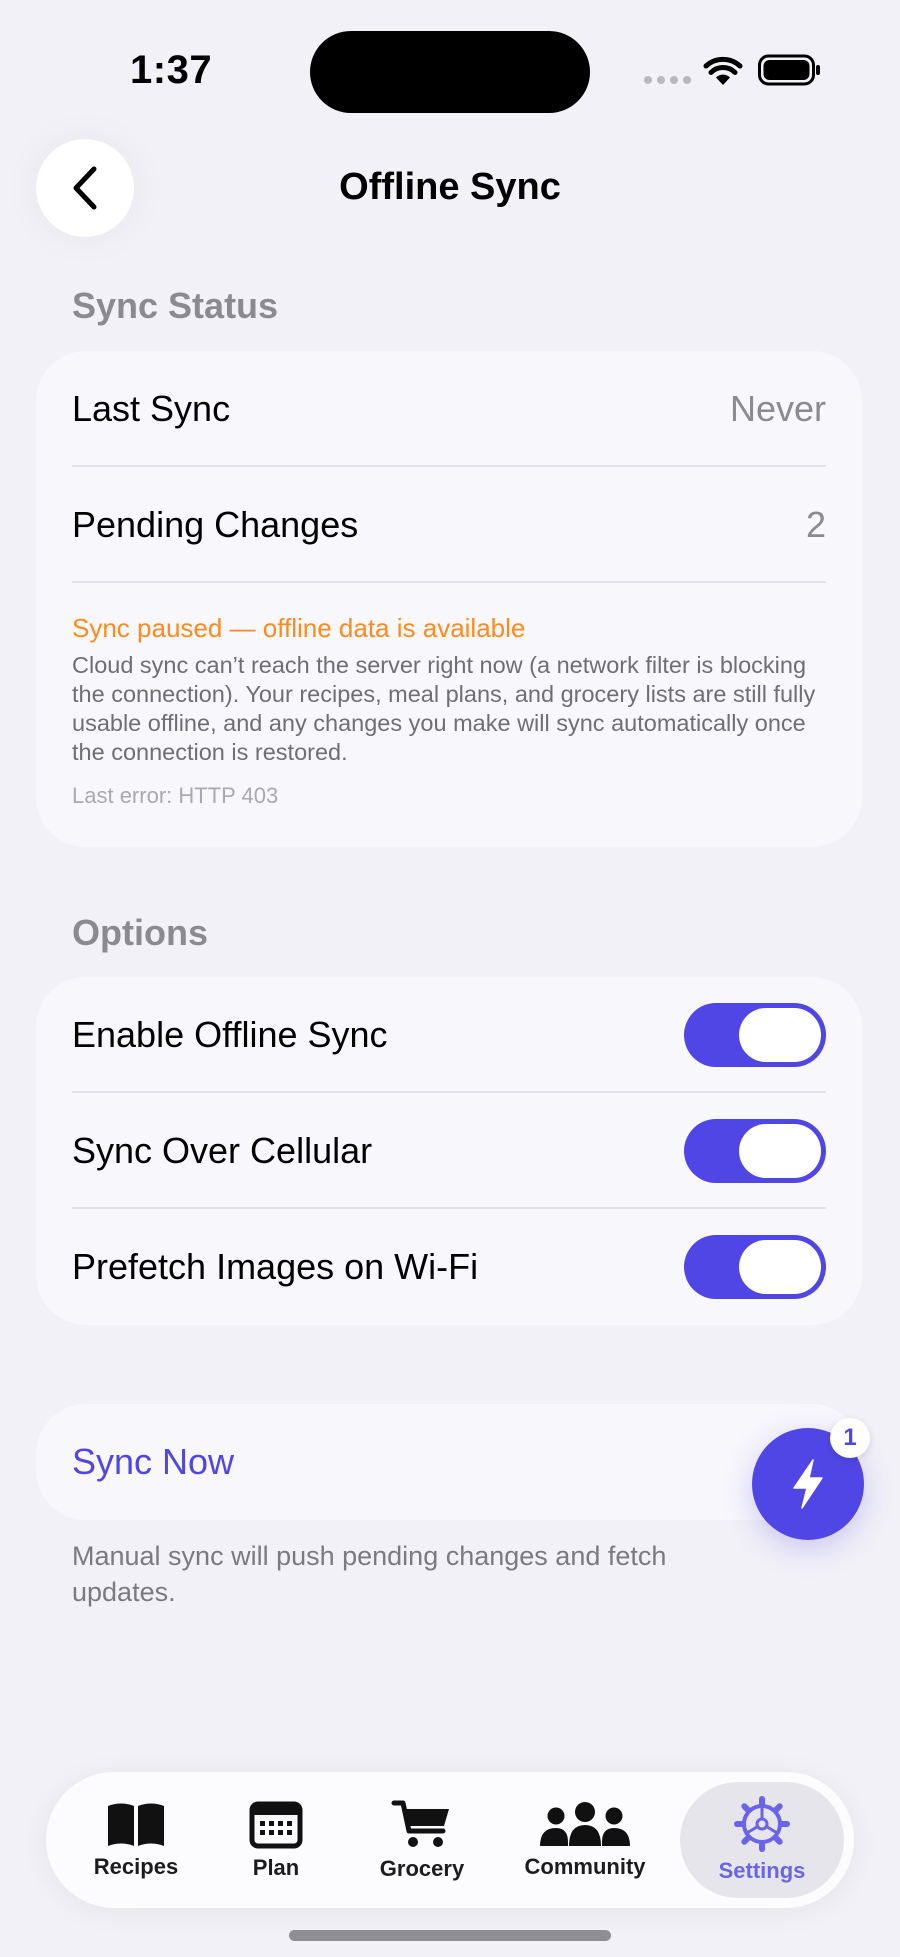 This screenshot has height=1957, width=900. I want to click on home-indicator, so click(450, 1935).